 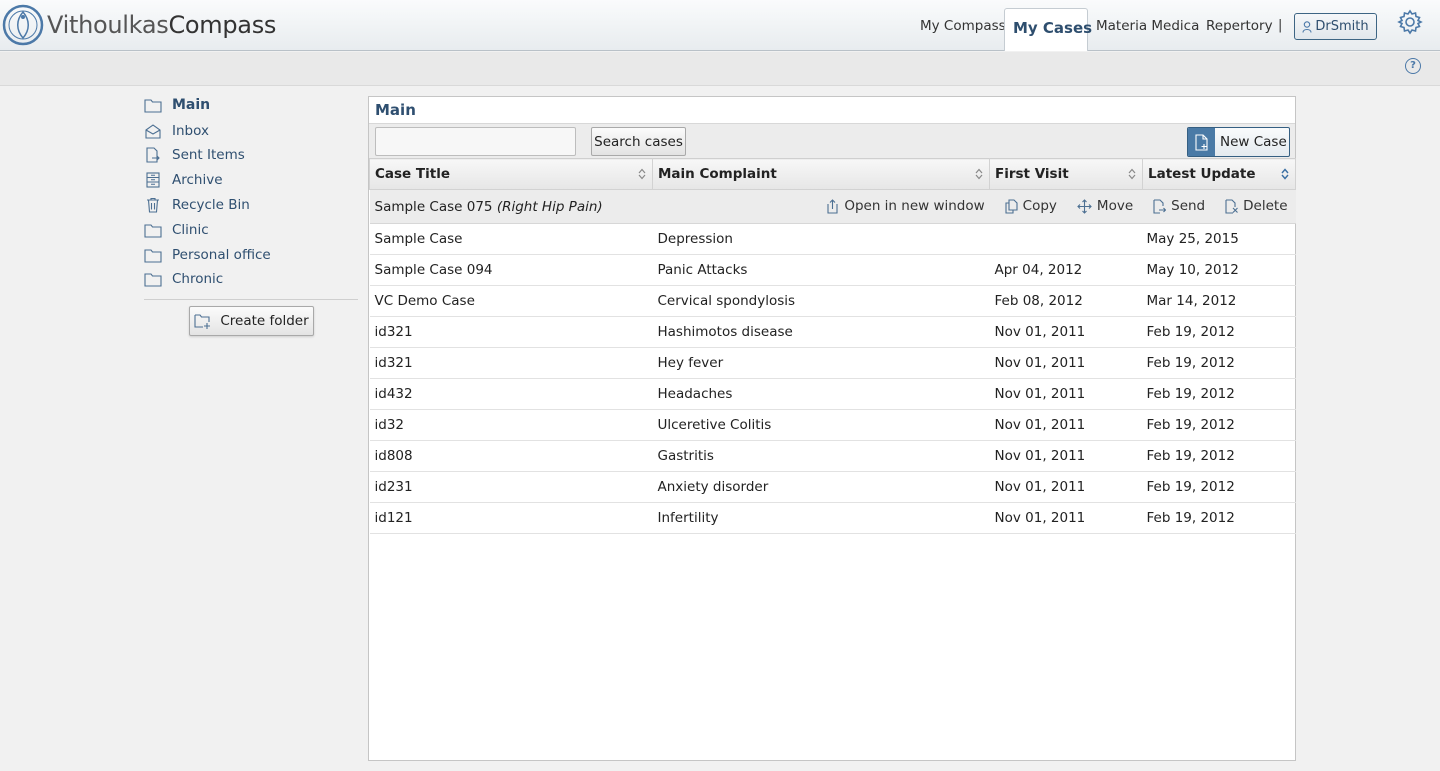 What do you see at coordinates (832, 518) in the screenshot?
I see `table-row: id121 Infertility Nov 01, 2011 Feb 19, 2012` at bounding box center [832, 518].